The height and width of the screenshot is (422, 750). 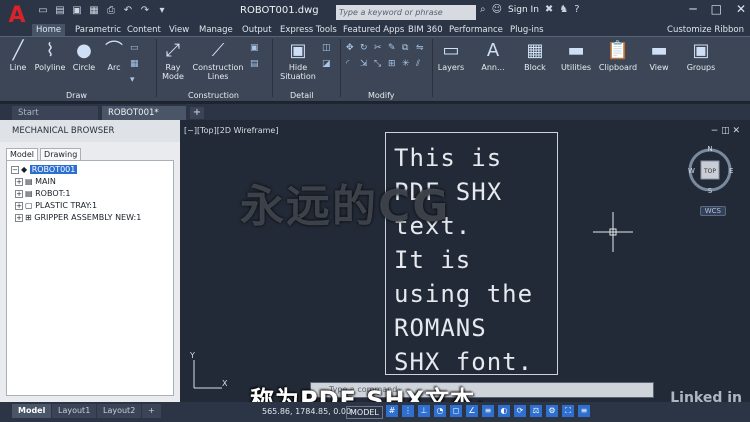 I want to click on selection-cycling-icon: ⟳, so click(x=520, y=411).